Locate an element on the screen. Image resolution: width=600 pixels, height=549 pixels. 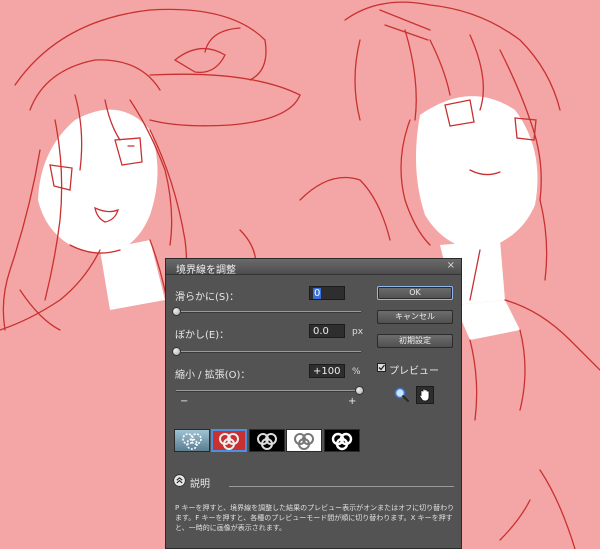
description-divider is located at coordinates (341, 486).